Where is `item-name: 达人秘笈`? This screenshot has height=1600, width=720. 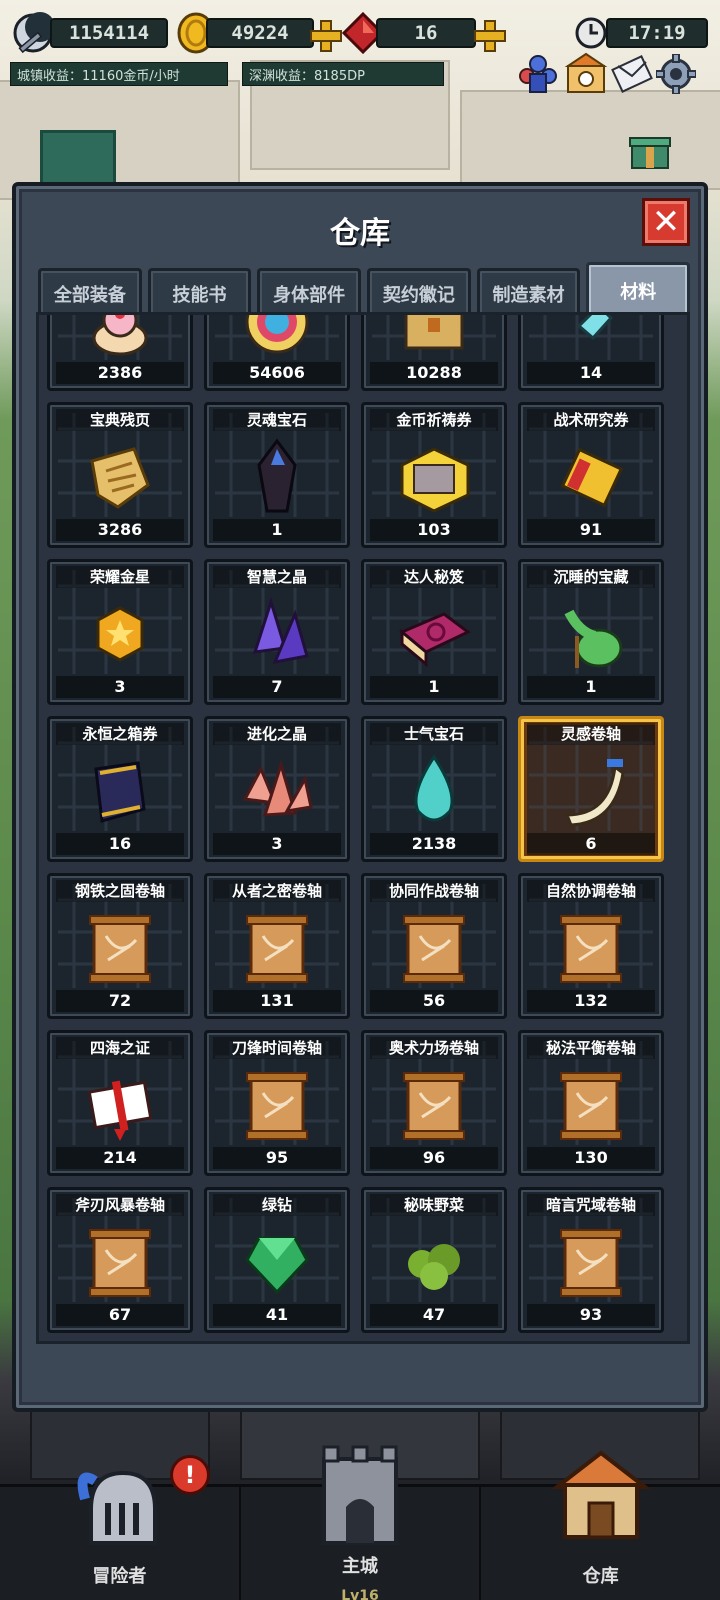 item-name: 达人秘笈 is located at coordinates (434, 577).